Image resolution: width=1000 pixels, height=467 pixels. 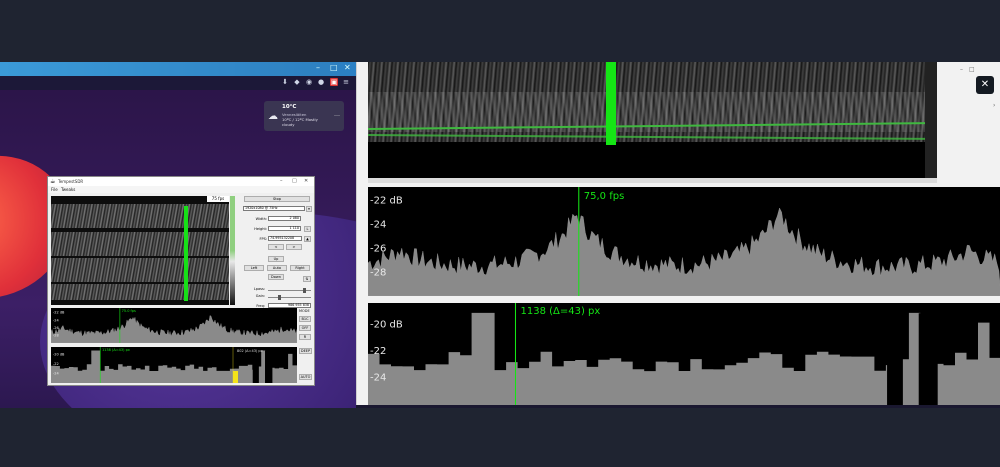 I want to click on reset-button: R, so click(x=305, y=337).